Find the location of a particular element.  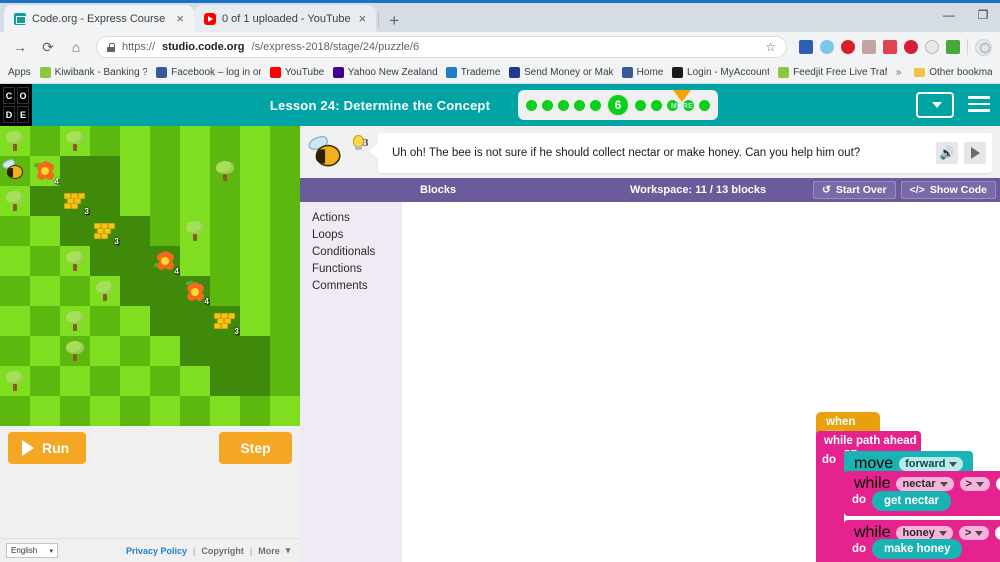

bookmark-myaccount: Login - MyAccount is located at coordinates (720, 72).